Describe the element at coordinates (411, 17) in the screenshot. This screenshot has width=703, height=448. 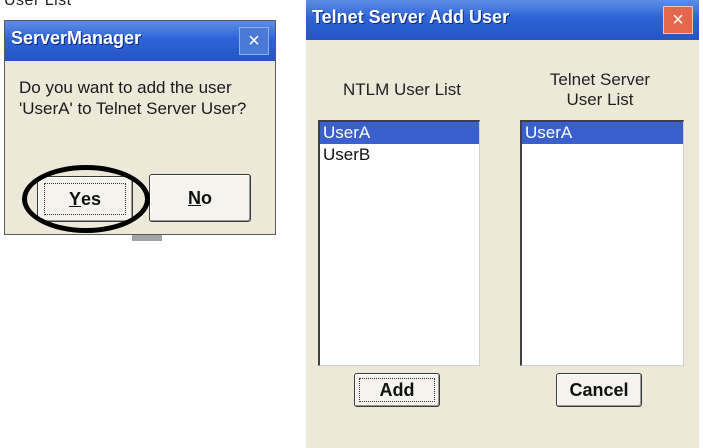
I see `telnet-dialog-title: Telnet Server Add User` at that location.